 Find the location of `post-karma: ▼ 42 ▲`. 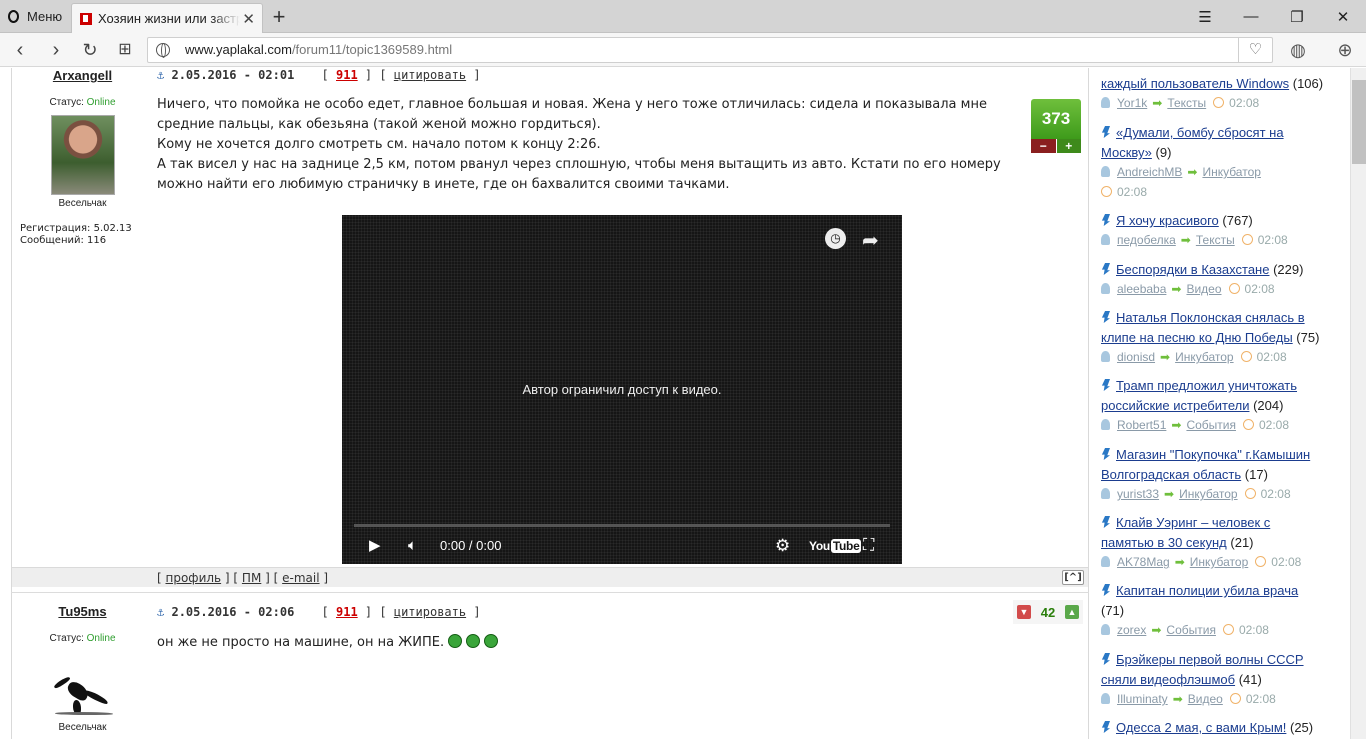

post-karma: ▼ 42 ▲ is located at coordinates (1048, 612).